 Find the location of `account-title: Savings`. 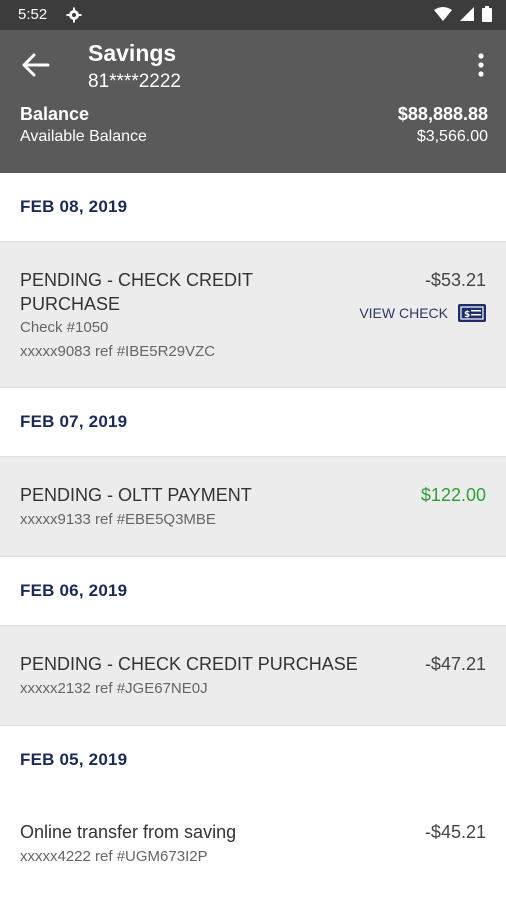

account-title: Savings is located at coordinates (132, 53).